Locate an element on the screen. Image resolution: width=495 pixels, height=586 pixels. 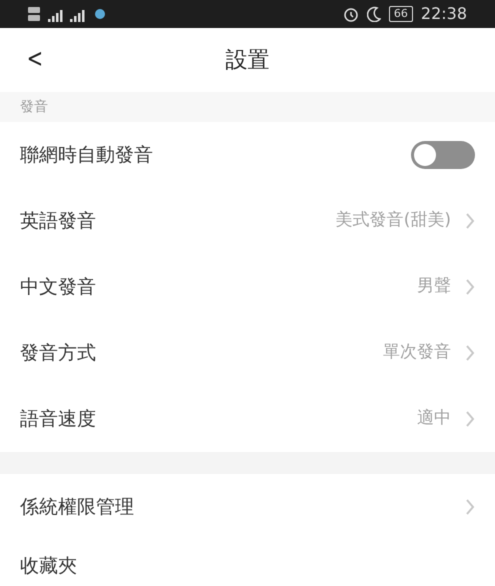
settings-row: 聯網時自動發音 is located at coordinates (247, 155).